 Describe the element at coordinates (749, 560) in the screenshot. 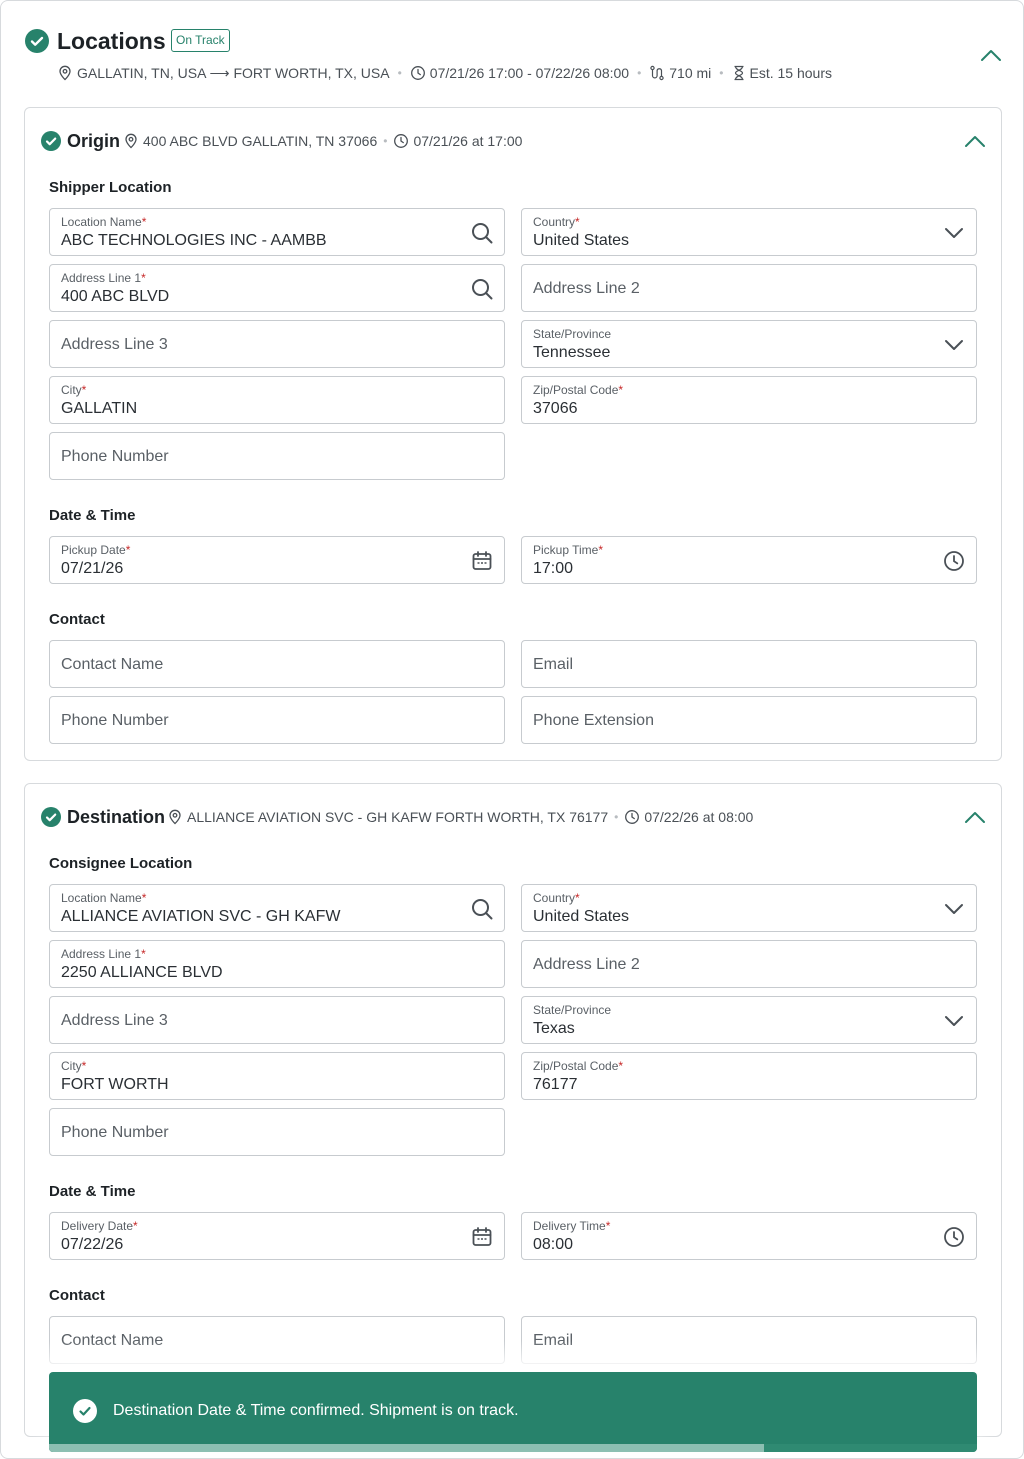

I see `pickup-time-field: Pickup Time* 17:00` at that location.